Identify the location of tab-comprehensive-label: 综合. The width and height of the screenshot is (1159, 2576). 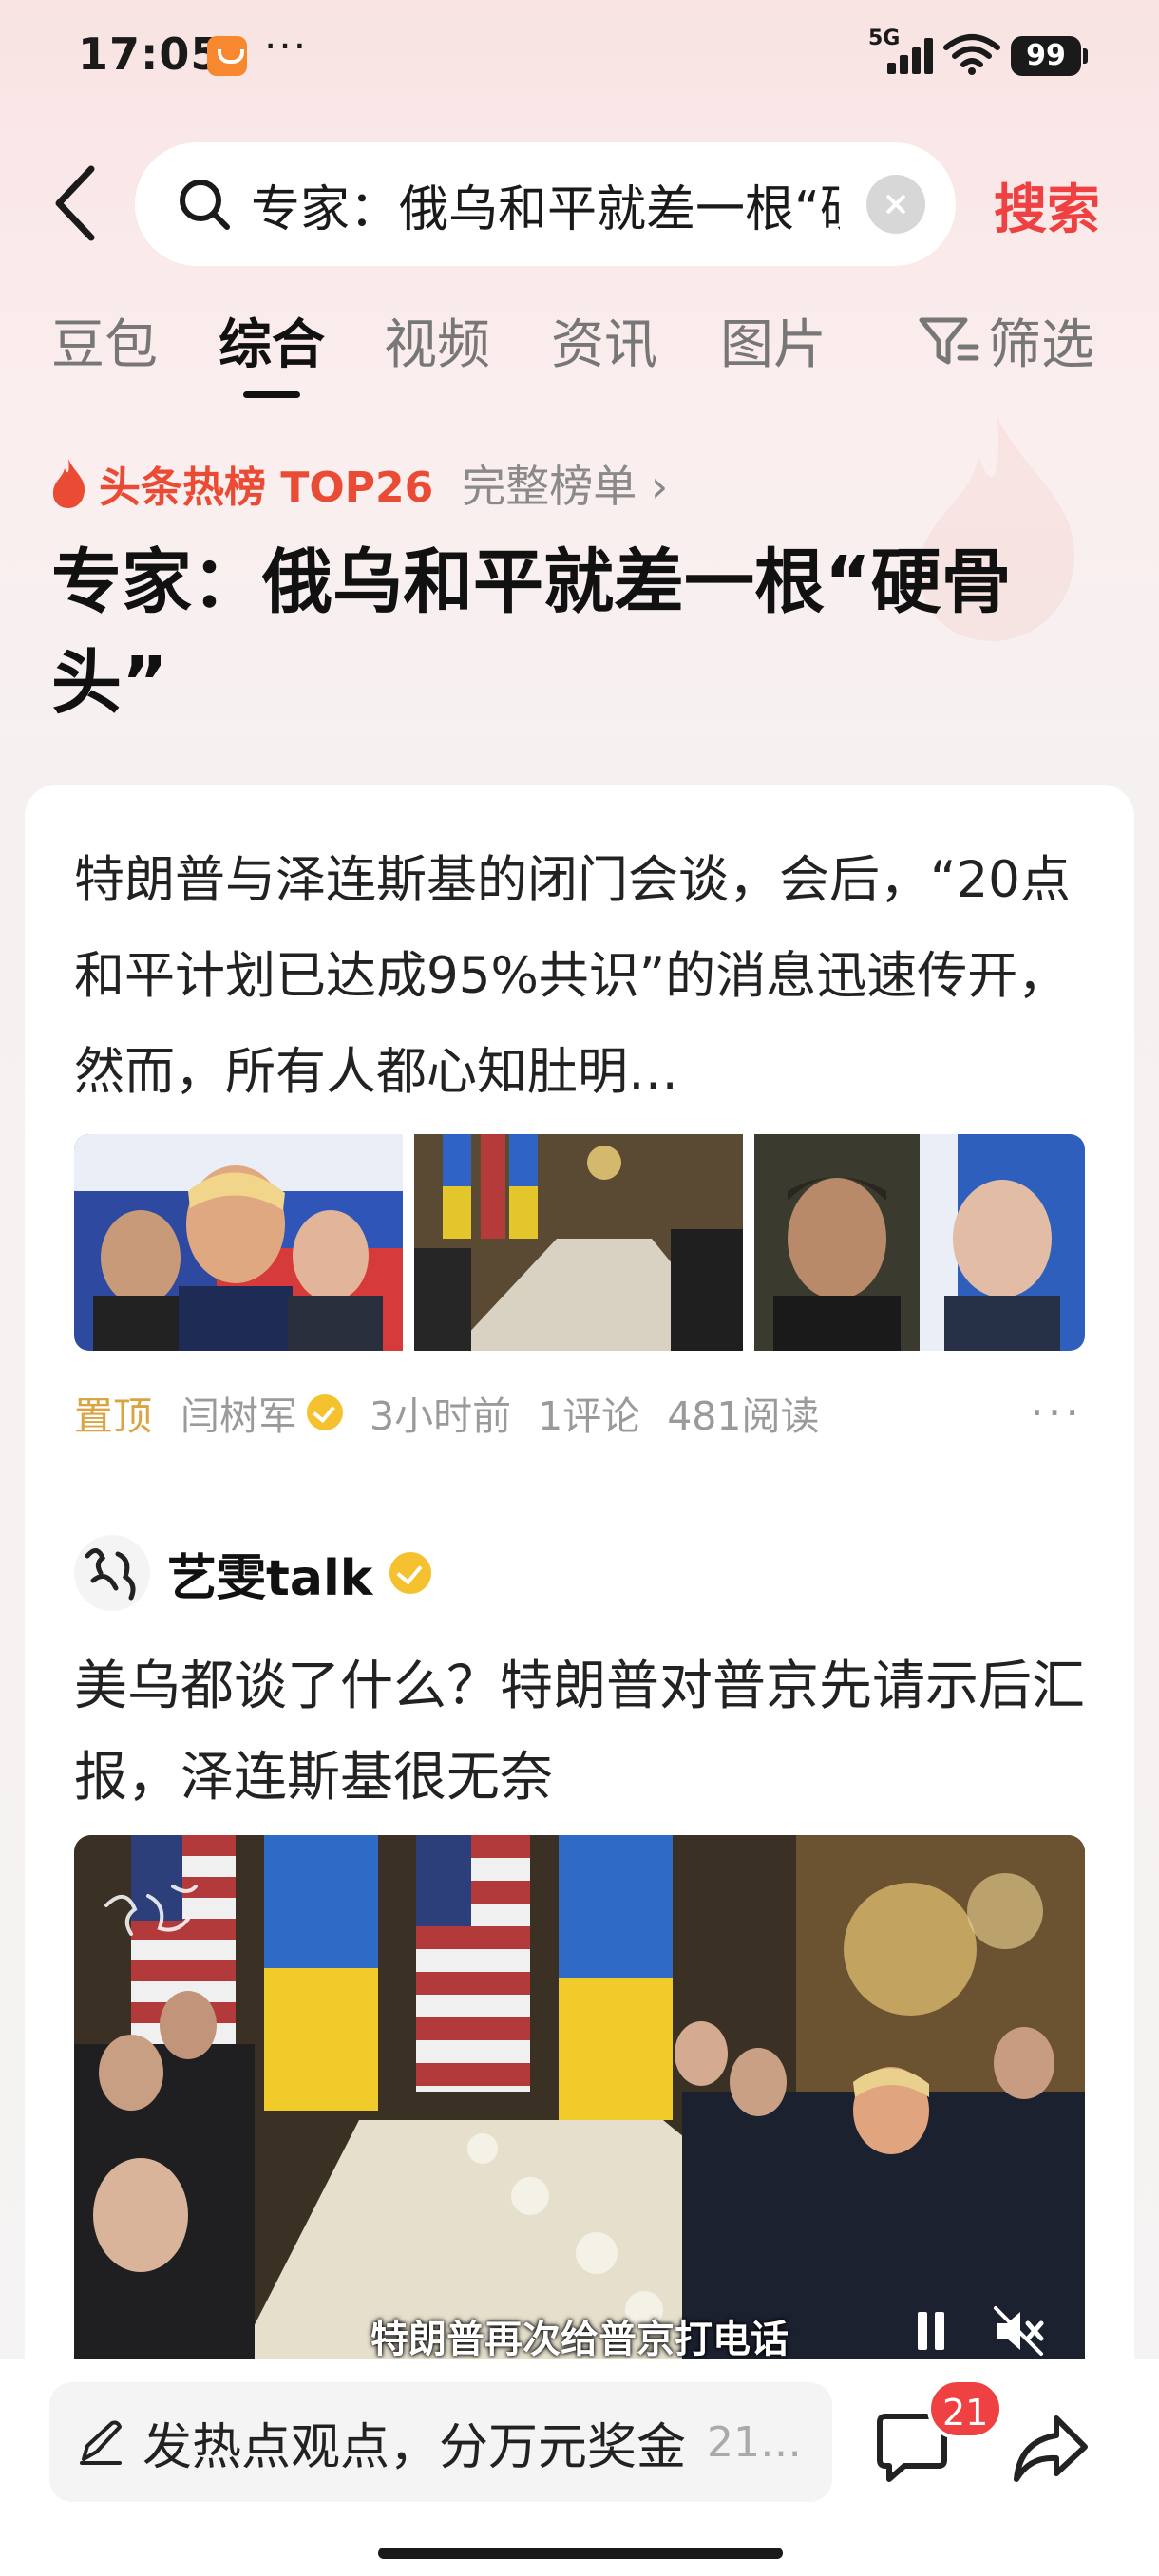
(271, 345).